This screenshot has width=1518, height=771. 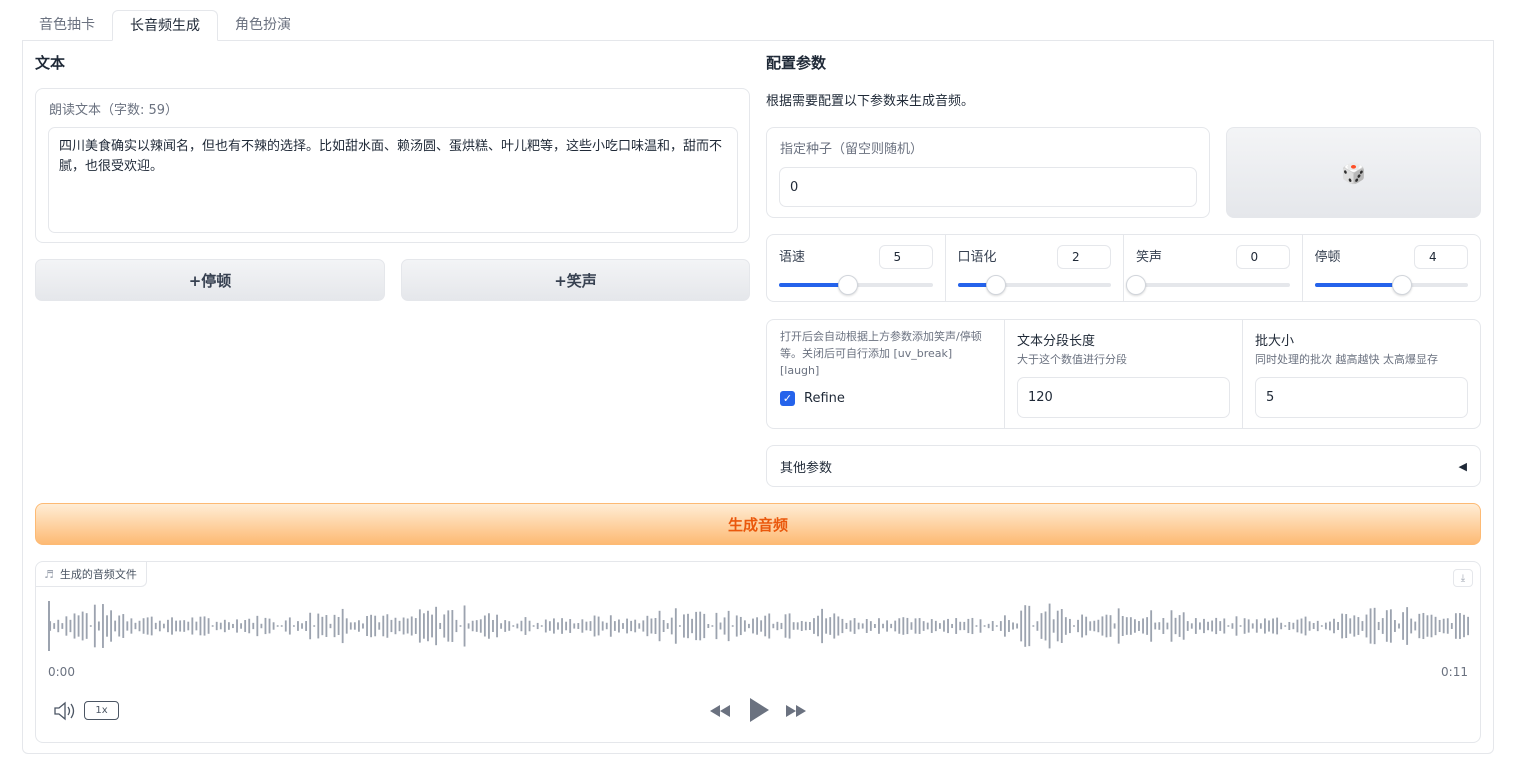 I want to click on tab-voice-draw: 音色抽卡, so click(x=67, y=25).